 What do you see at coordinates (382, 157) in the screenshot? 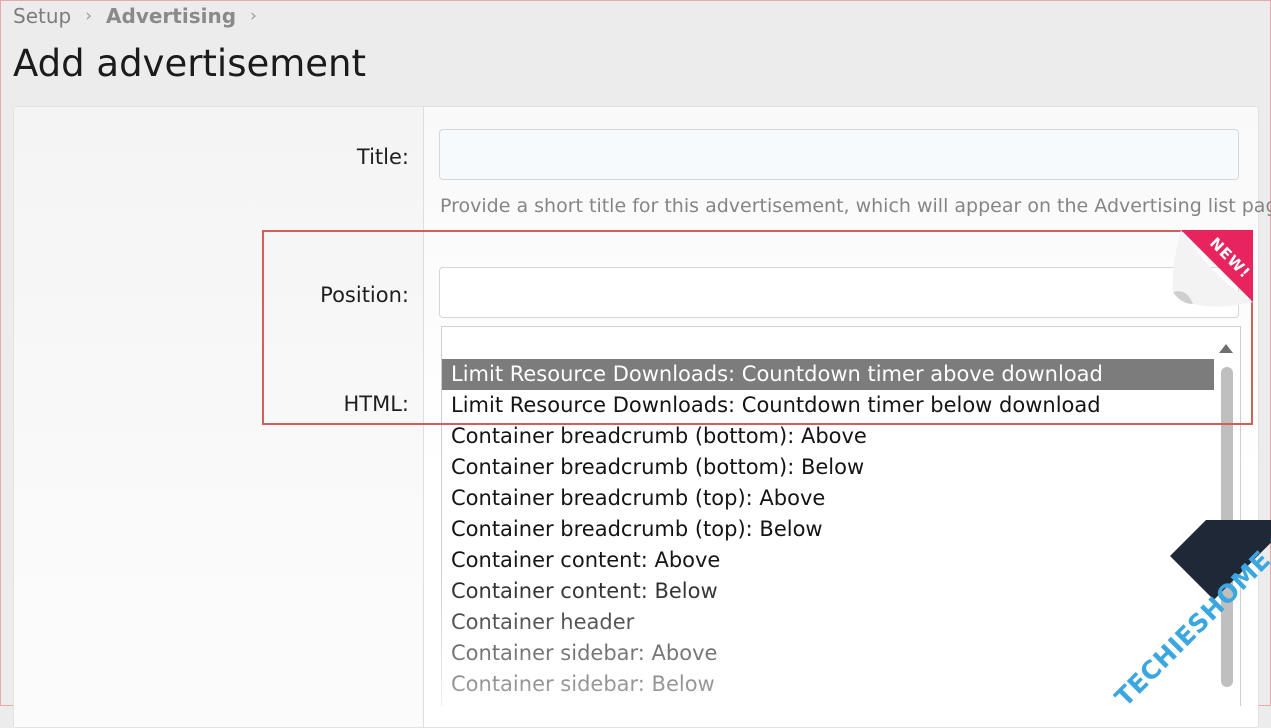
I see `title-label: Title:` at bounding box center [382, 157].